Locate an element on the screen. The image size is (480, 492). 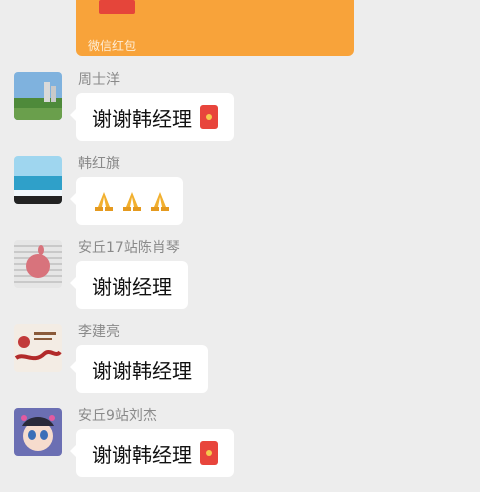
message-bubble: 谢谢经理 is located at coordinates (129, 285).